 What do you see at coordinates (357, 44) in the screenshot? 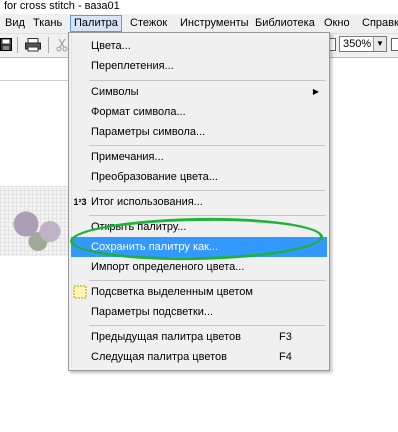
I see `zoom-value: 350%` at bounding box center [357, 44].